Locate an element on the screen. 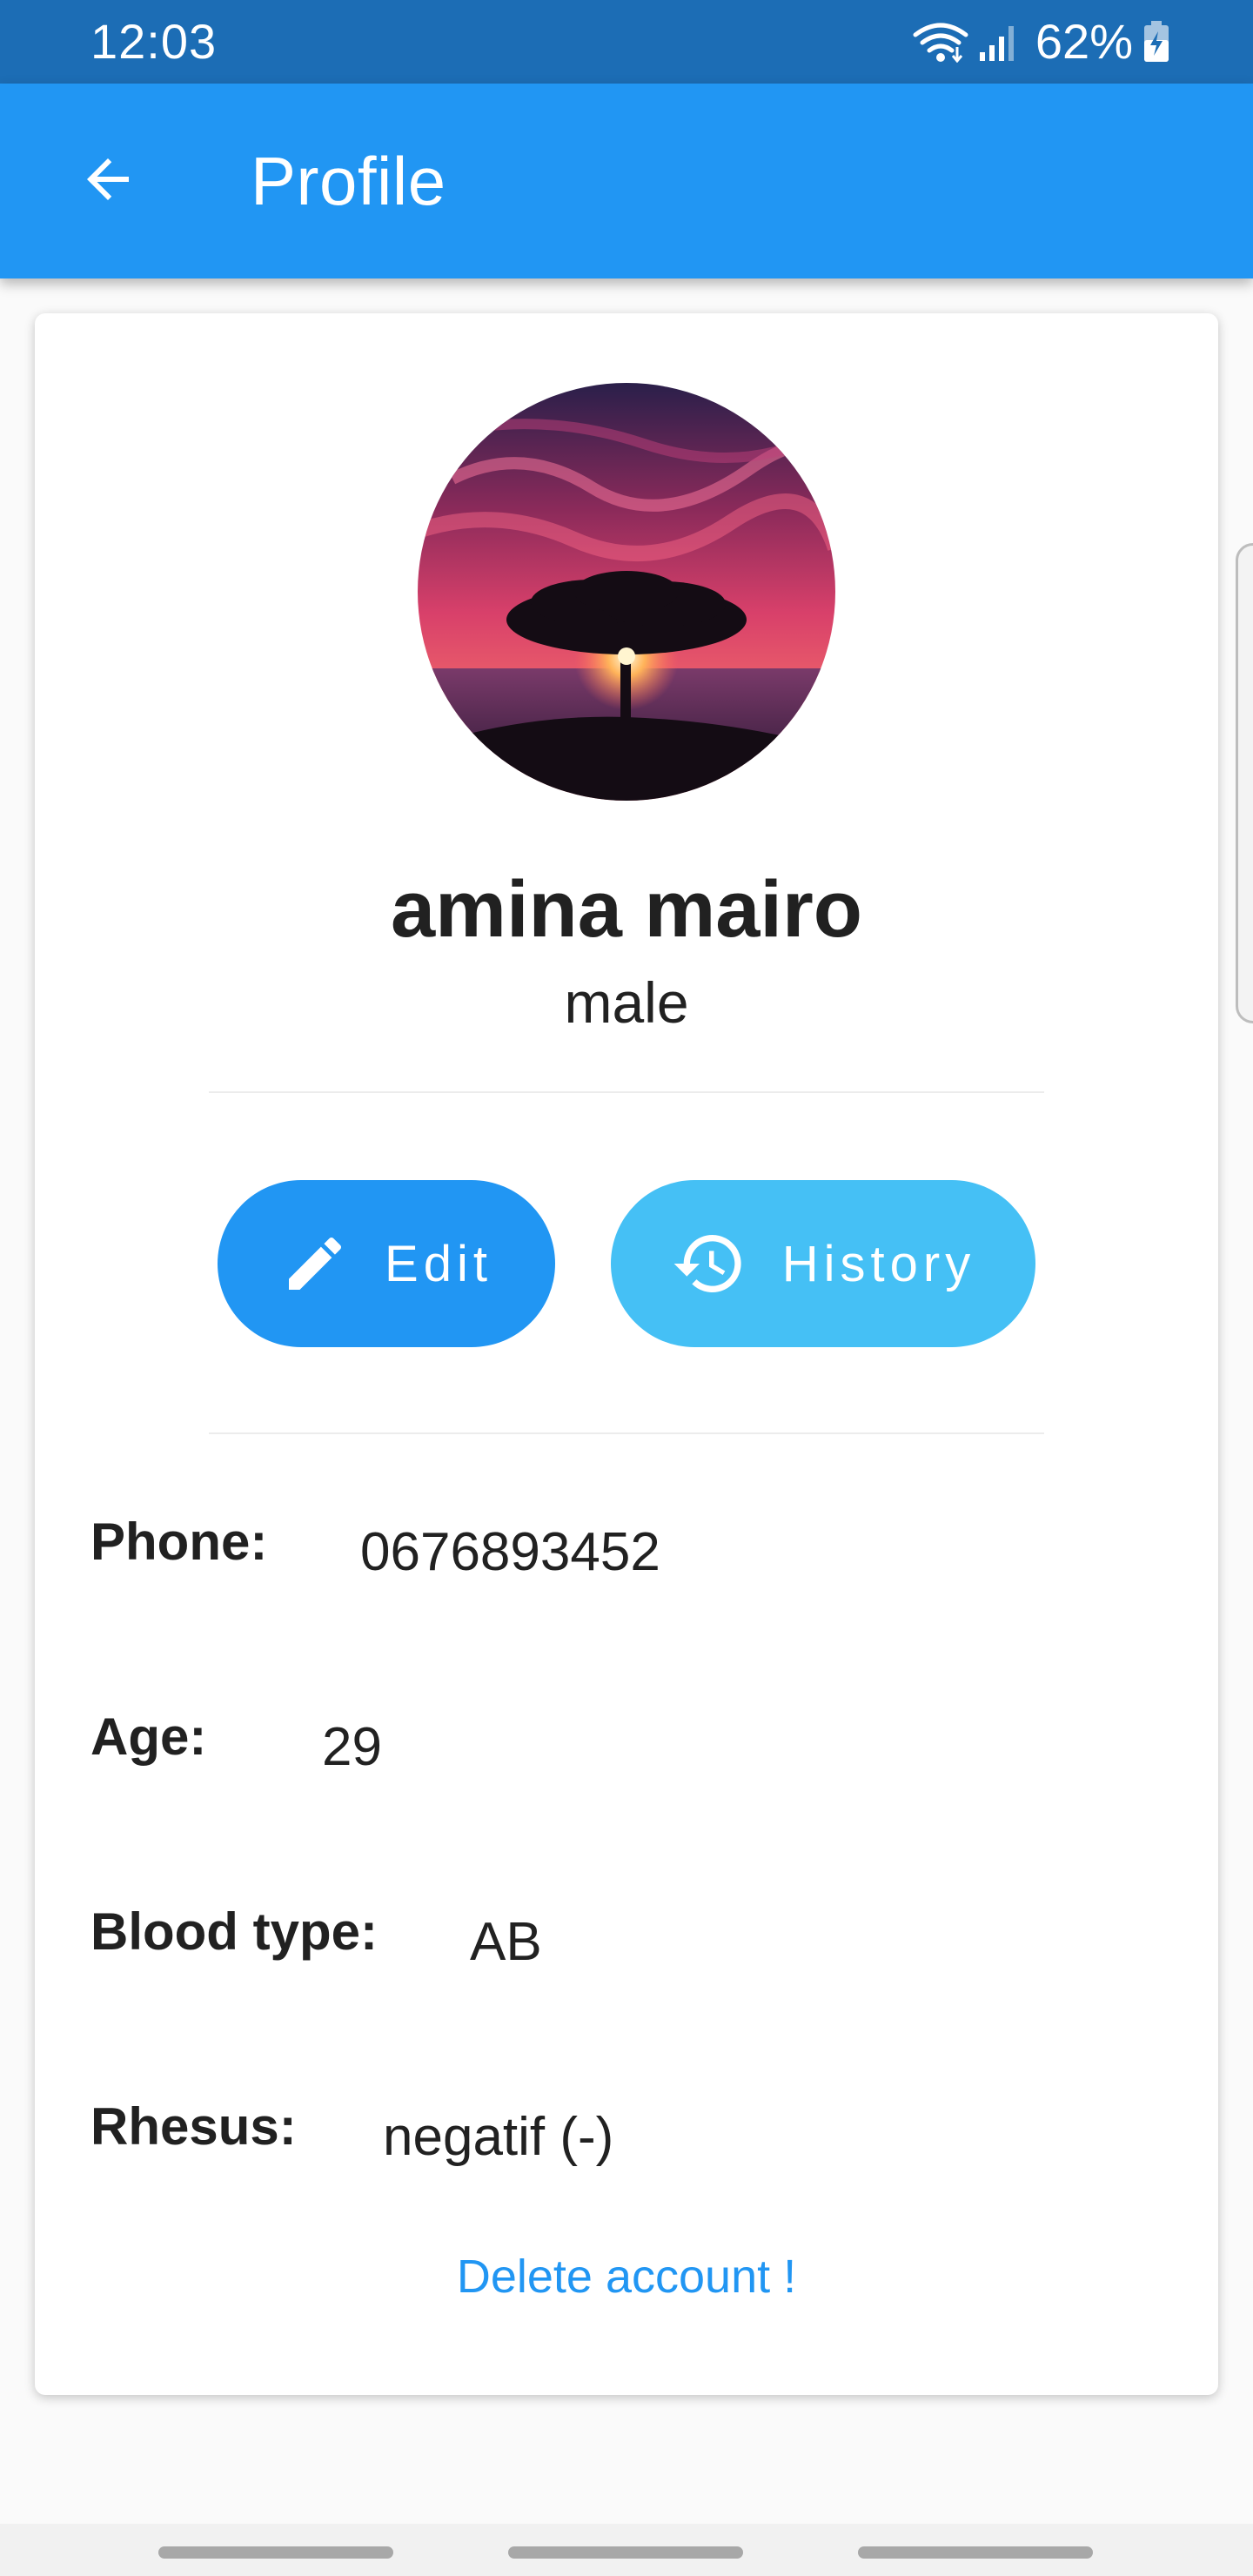 This screenshot has height=2576, width=1253. profile-name: amina mairo is located at coordinates (626, 909).